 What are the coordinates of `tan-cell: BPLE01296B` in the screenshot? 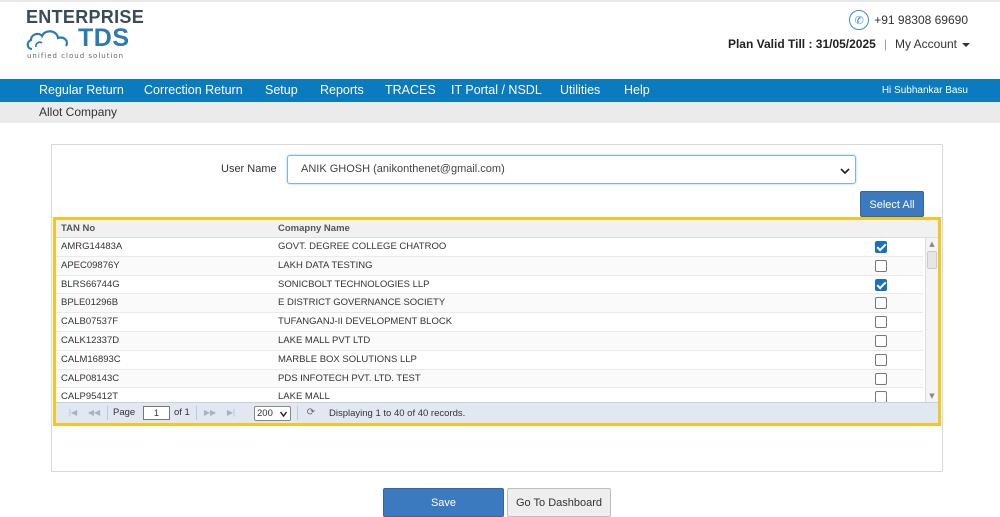 It's located at (90, 303).